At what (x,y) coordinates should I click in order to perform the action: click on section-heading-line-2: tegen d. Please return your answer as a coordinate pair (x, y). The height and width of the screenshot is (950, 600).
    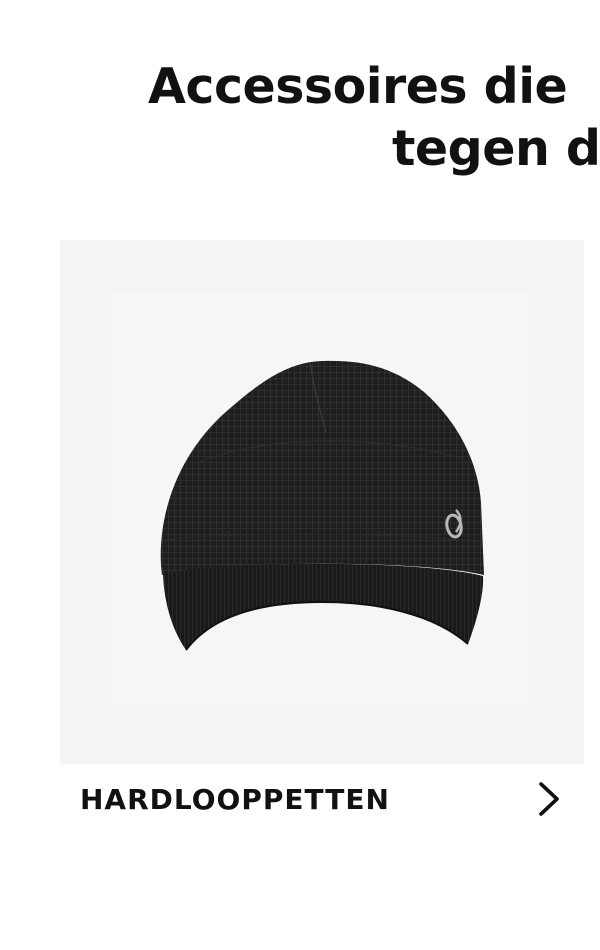
    Looking at the image, I should click on (496, 148).